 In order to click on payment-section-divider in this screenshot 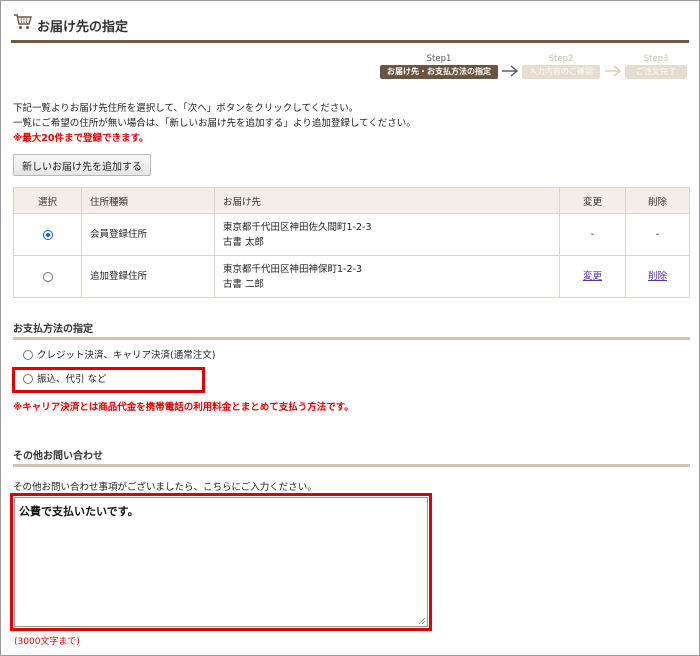, I will do `click(351, 338)`.